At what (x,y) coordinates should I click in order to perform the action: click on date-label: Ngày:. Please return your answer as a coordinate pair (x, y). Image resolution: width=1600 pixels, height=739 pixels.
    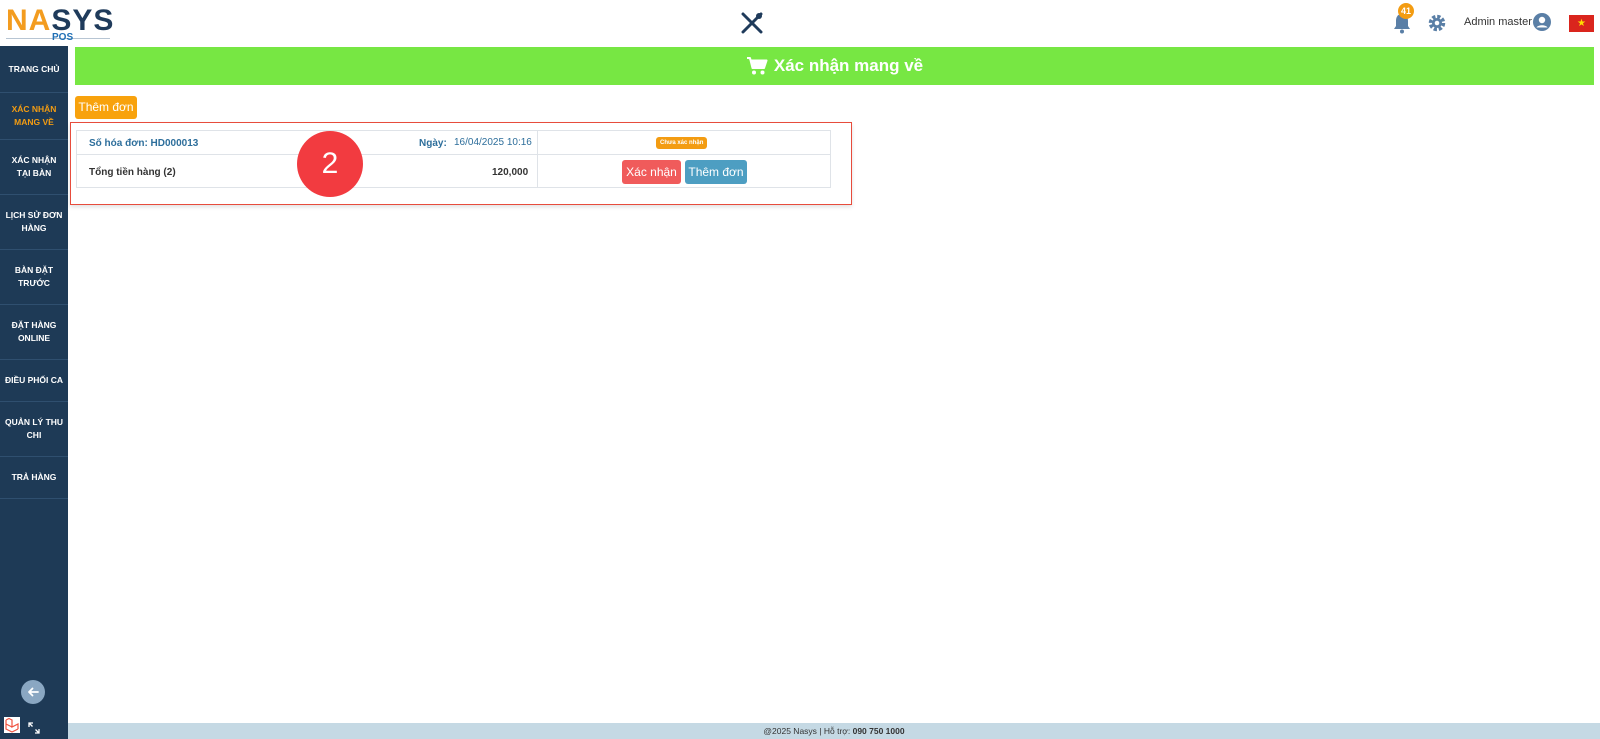
    Looking at the image, I should click on (433, 143).